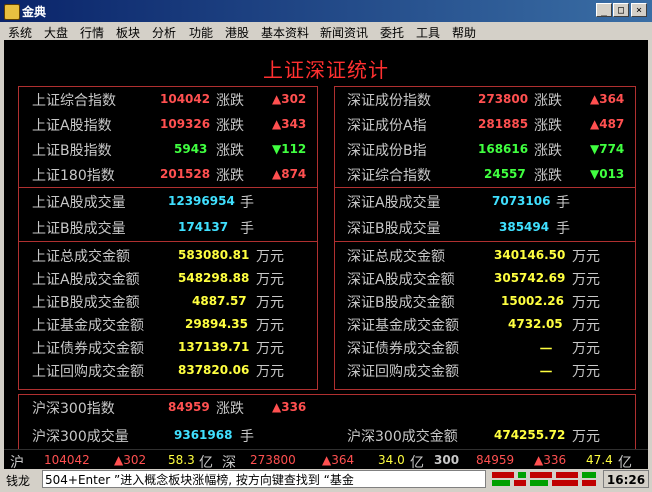 The width and height of the screenshot is (652, 492). I want to click on index-change: ▼013, so click(607, 174).